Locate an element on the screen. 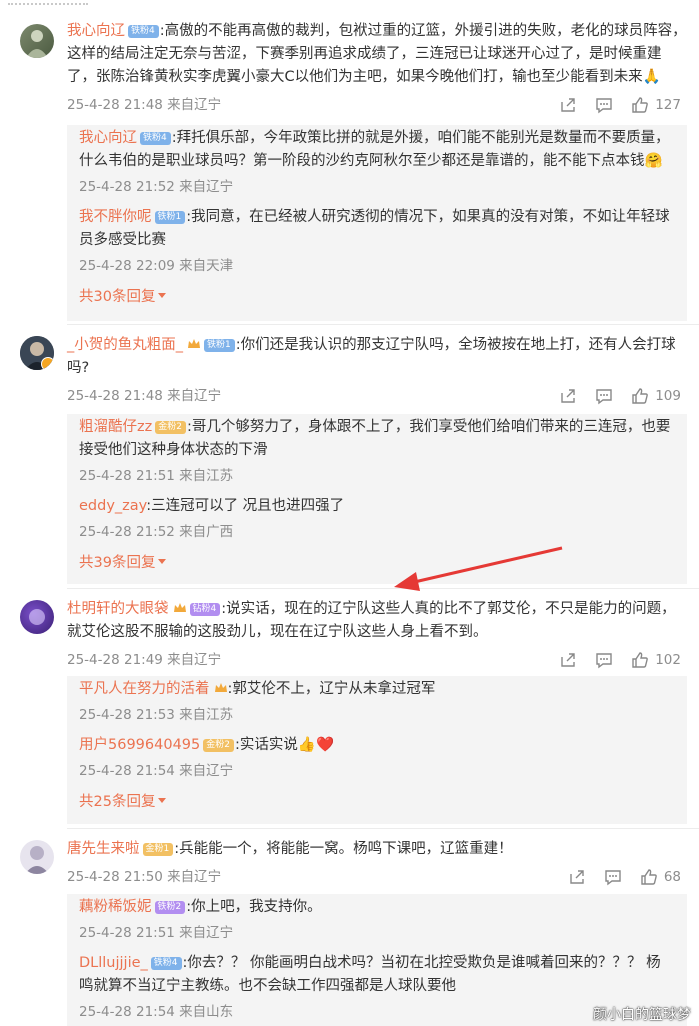 The image size is (699, 1026). verified-icon is located at coordinates (47, 363).